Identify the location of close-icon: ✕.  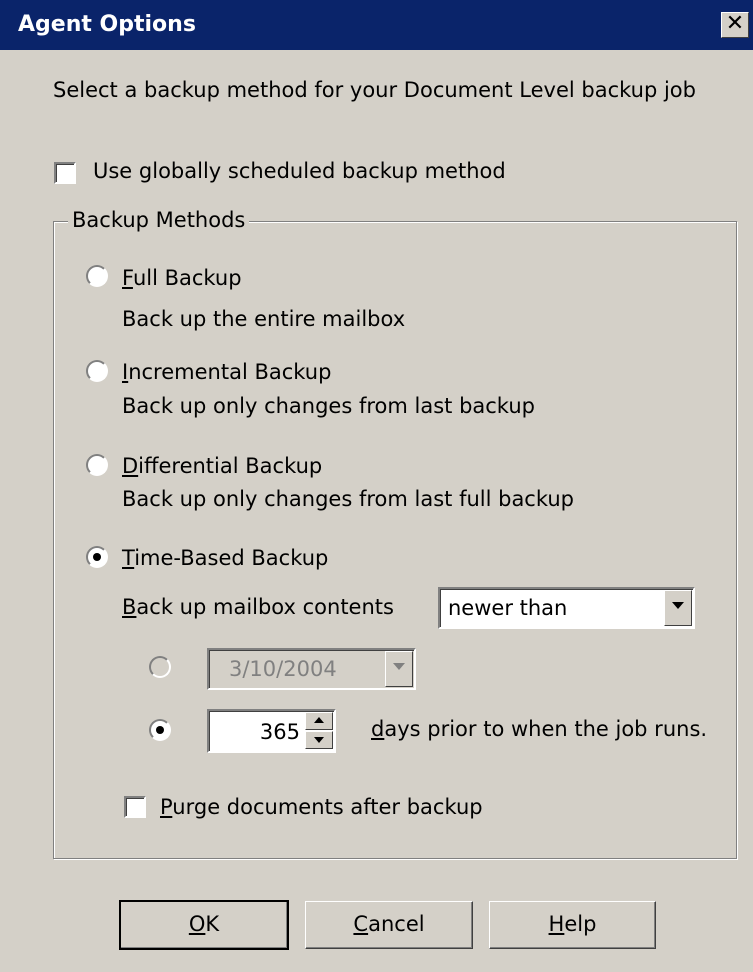
(735, 23).